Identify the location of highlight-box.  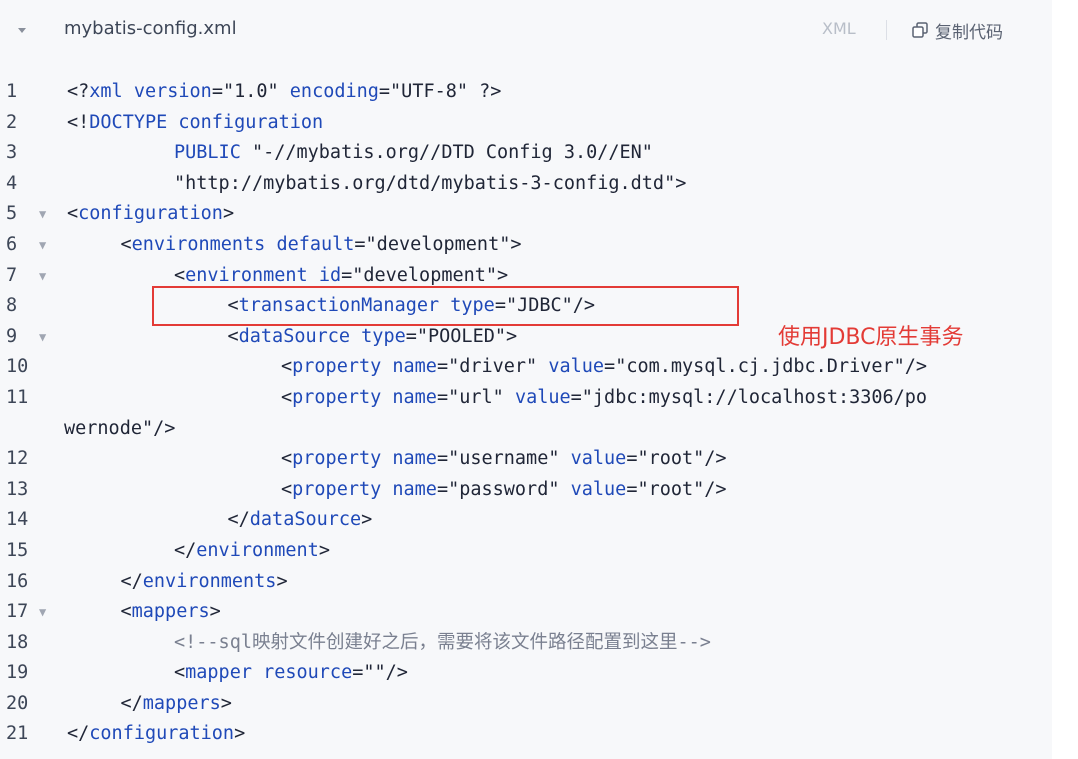
(445, 306).